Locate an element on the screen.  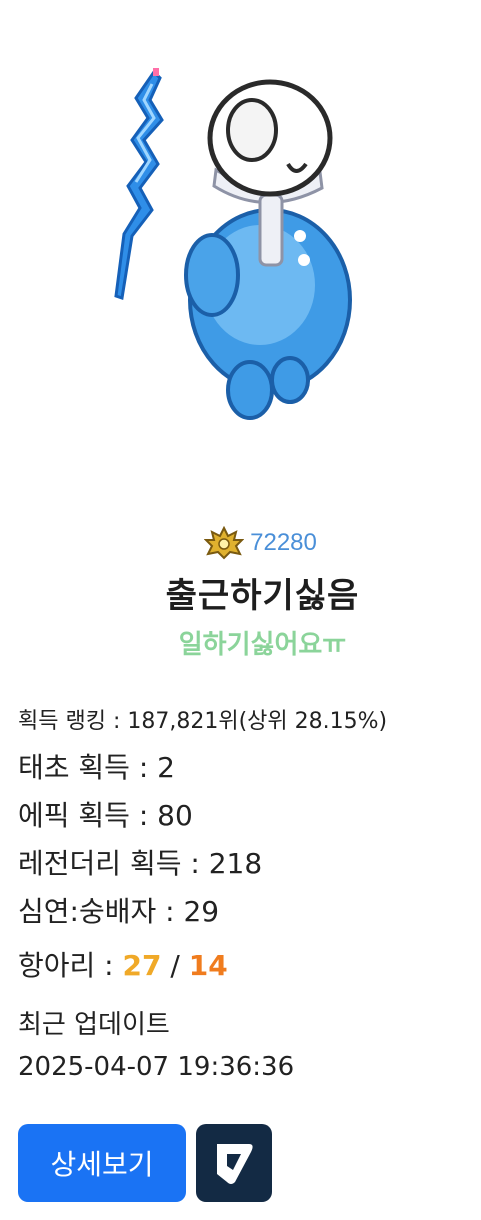
ranking-stat: 획득 랭킹 : 187,821위(상위 28.15%) is located at coordinates (203, 721).